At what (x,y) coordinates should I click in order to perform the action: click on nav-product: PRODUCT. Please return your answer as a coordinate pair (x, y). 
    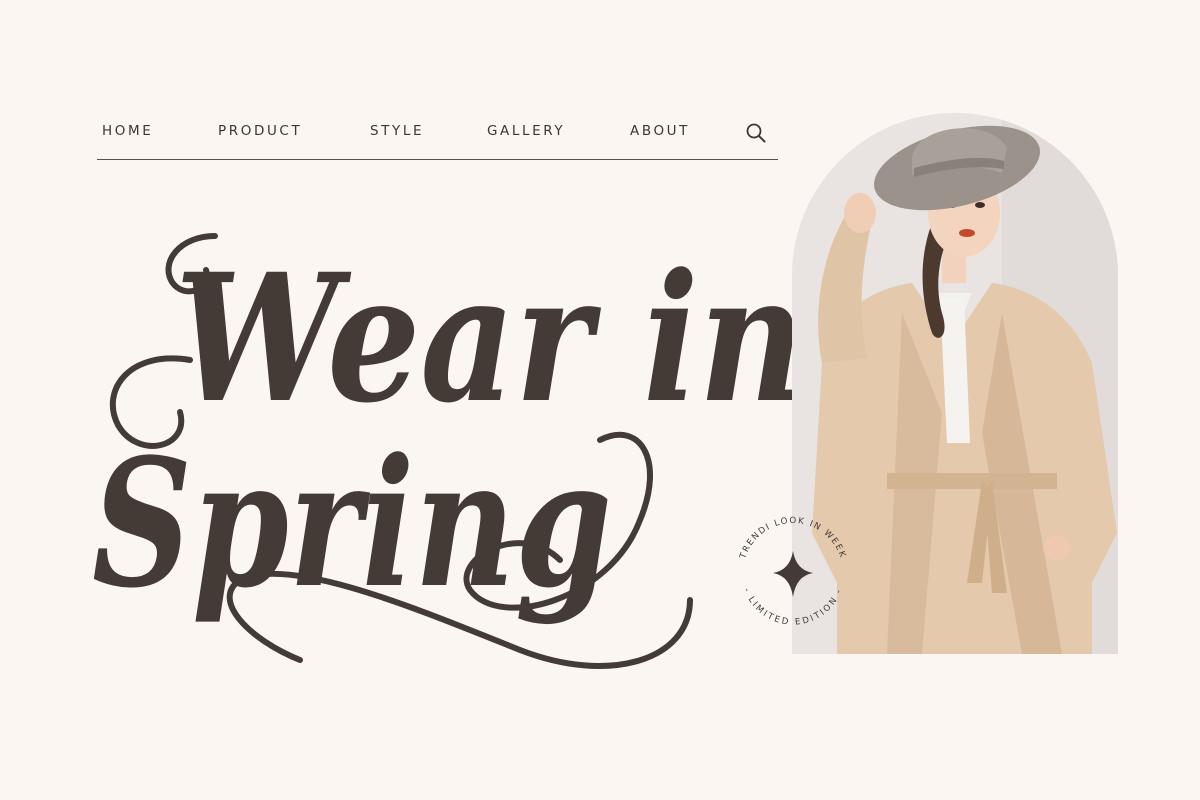
    Looking at the image, I should click on (260, 131).